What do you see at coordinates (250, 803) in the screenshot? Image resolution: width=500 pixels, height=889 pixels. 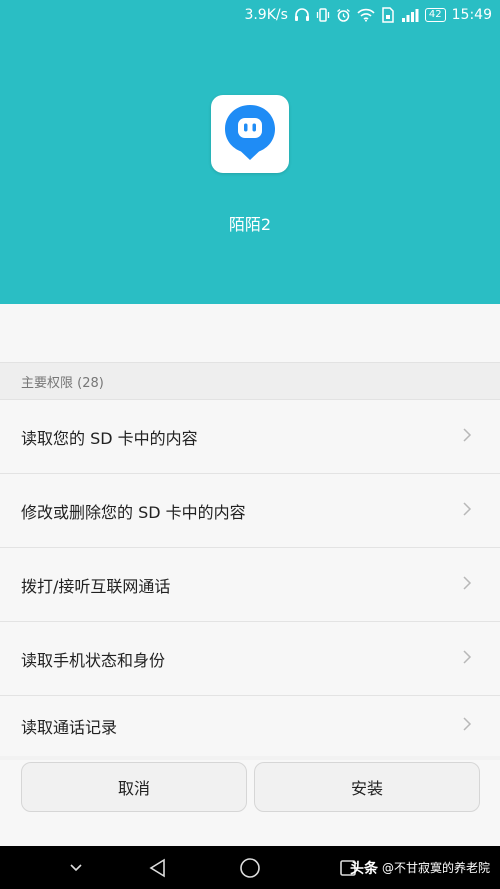 I see `action-bar: 取消 安装` at bounding box center [250, 803].